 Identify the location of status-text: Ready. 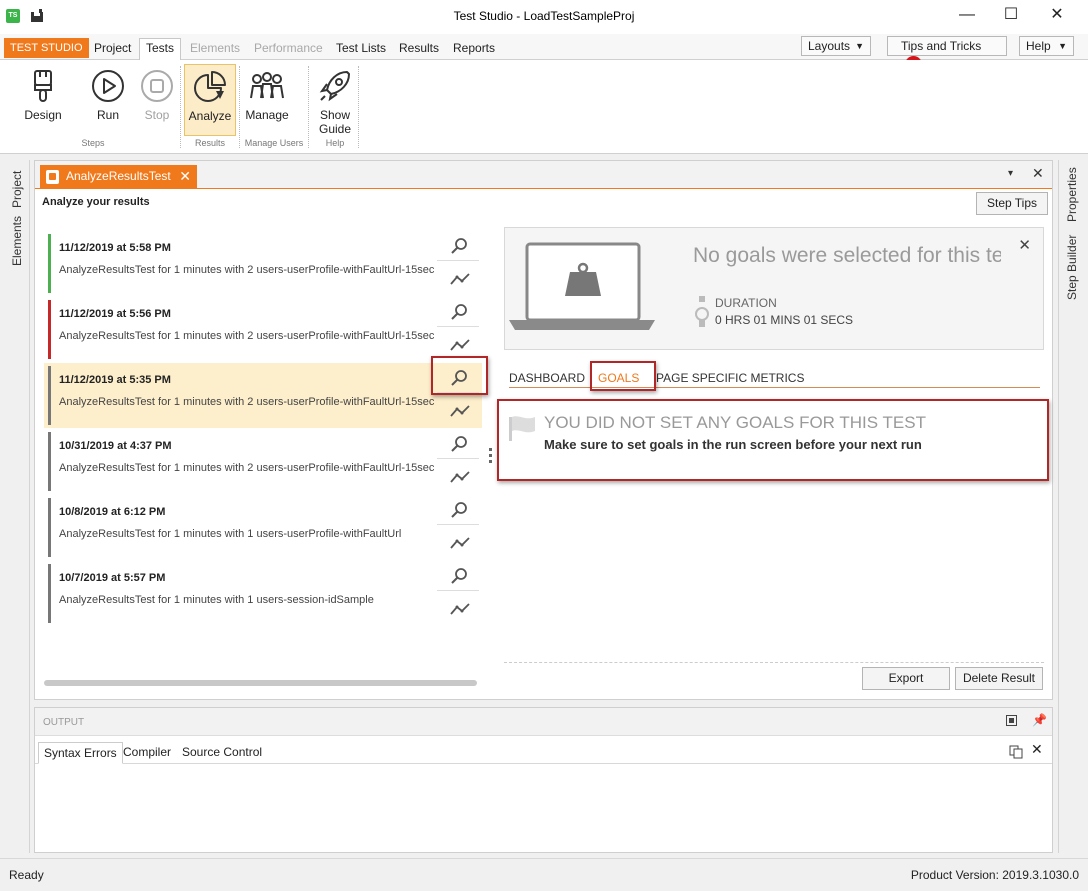
(26, 875).